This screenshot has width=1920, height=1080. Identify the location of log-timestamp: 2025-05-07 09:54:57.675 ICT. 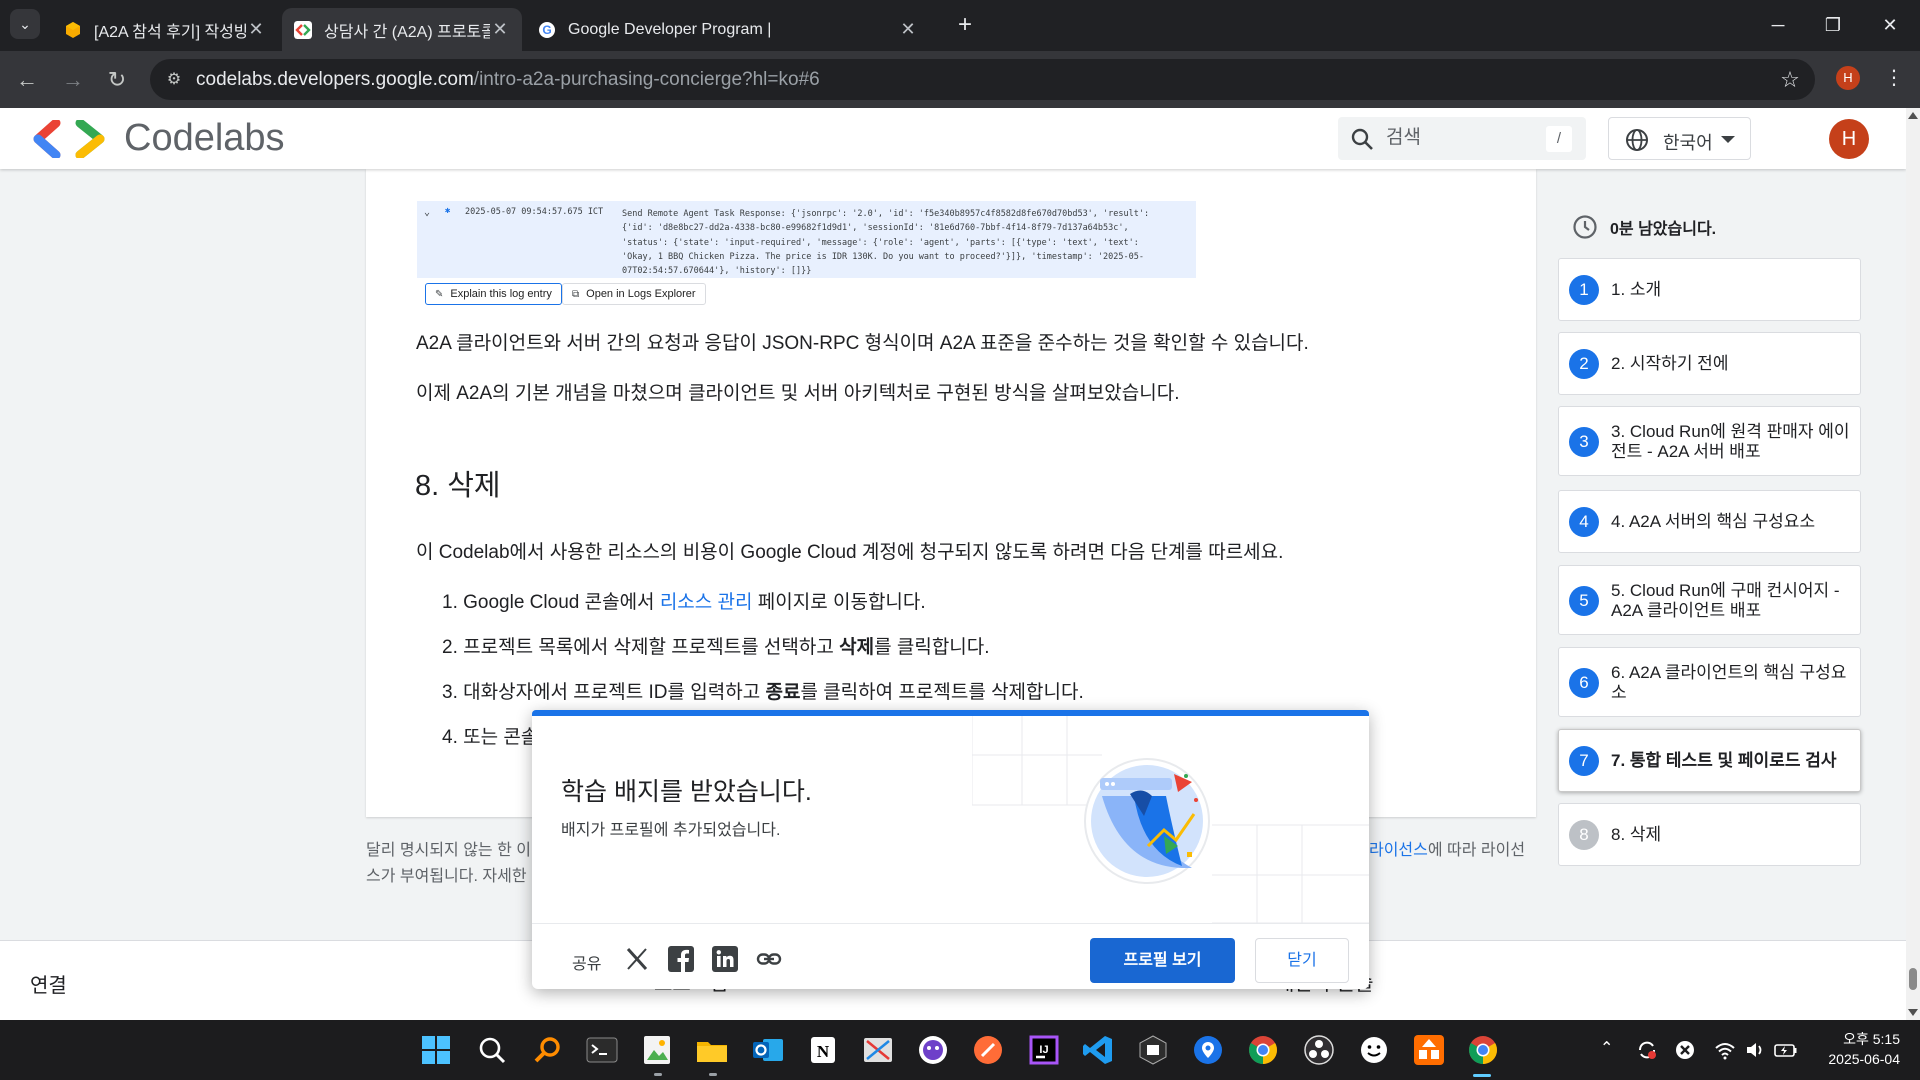
(534, 212).